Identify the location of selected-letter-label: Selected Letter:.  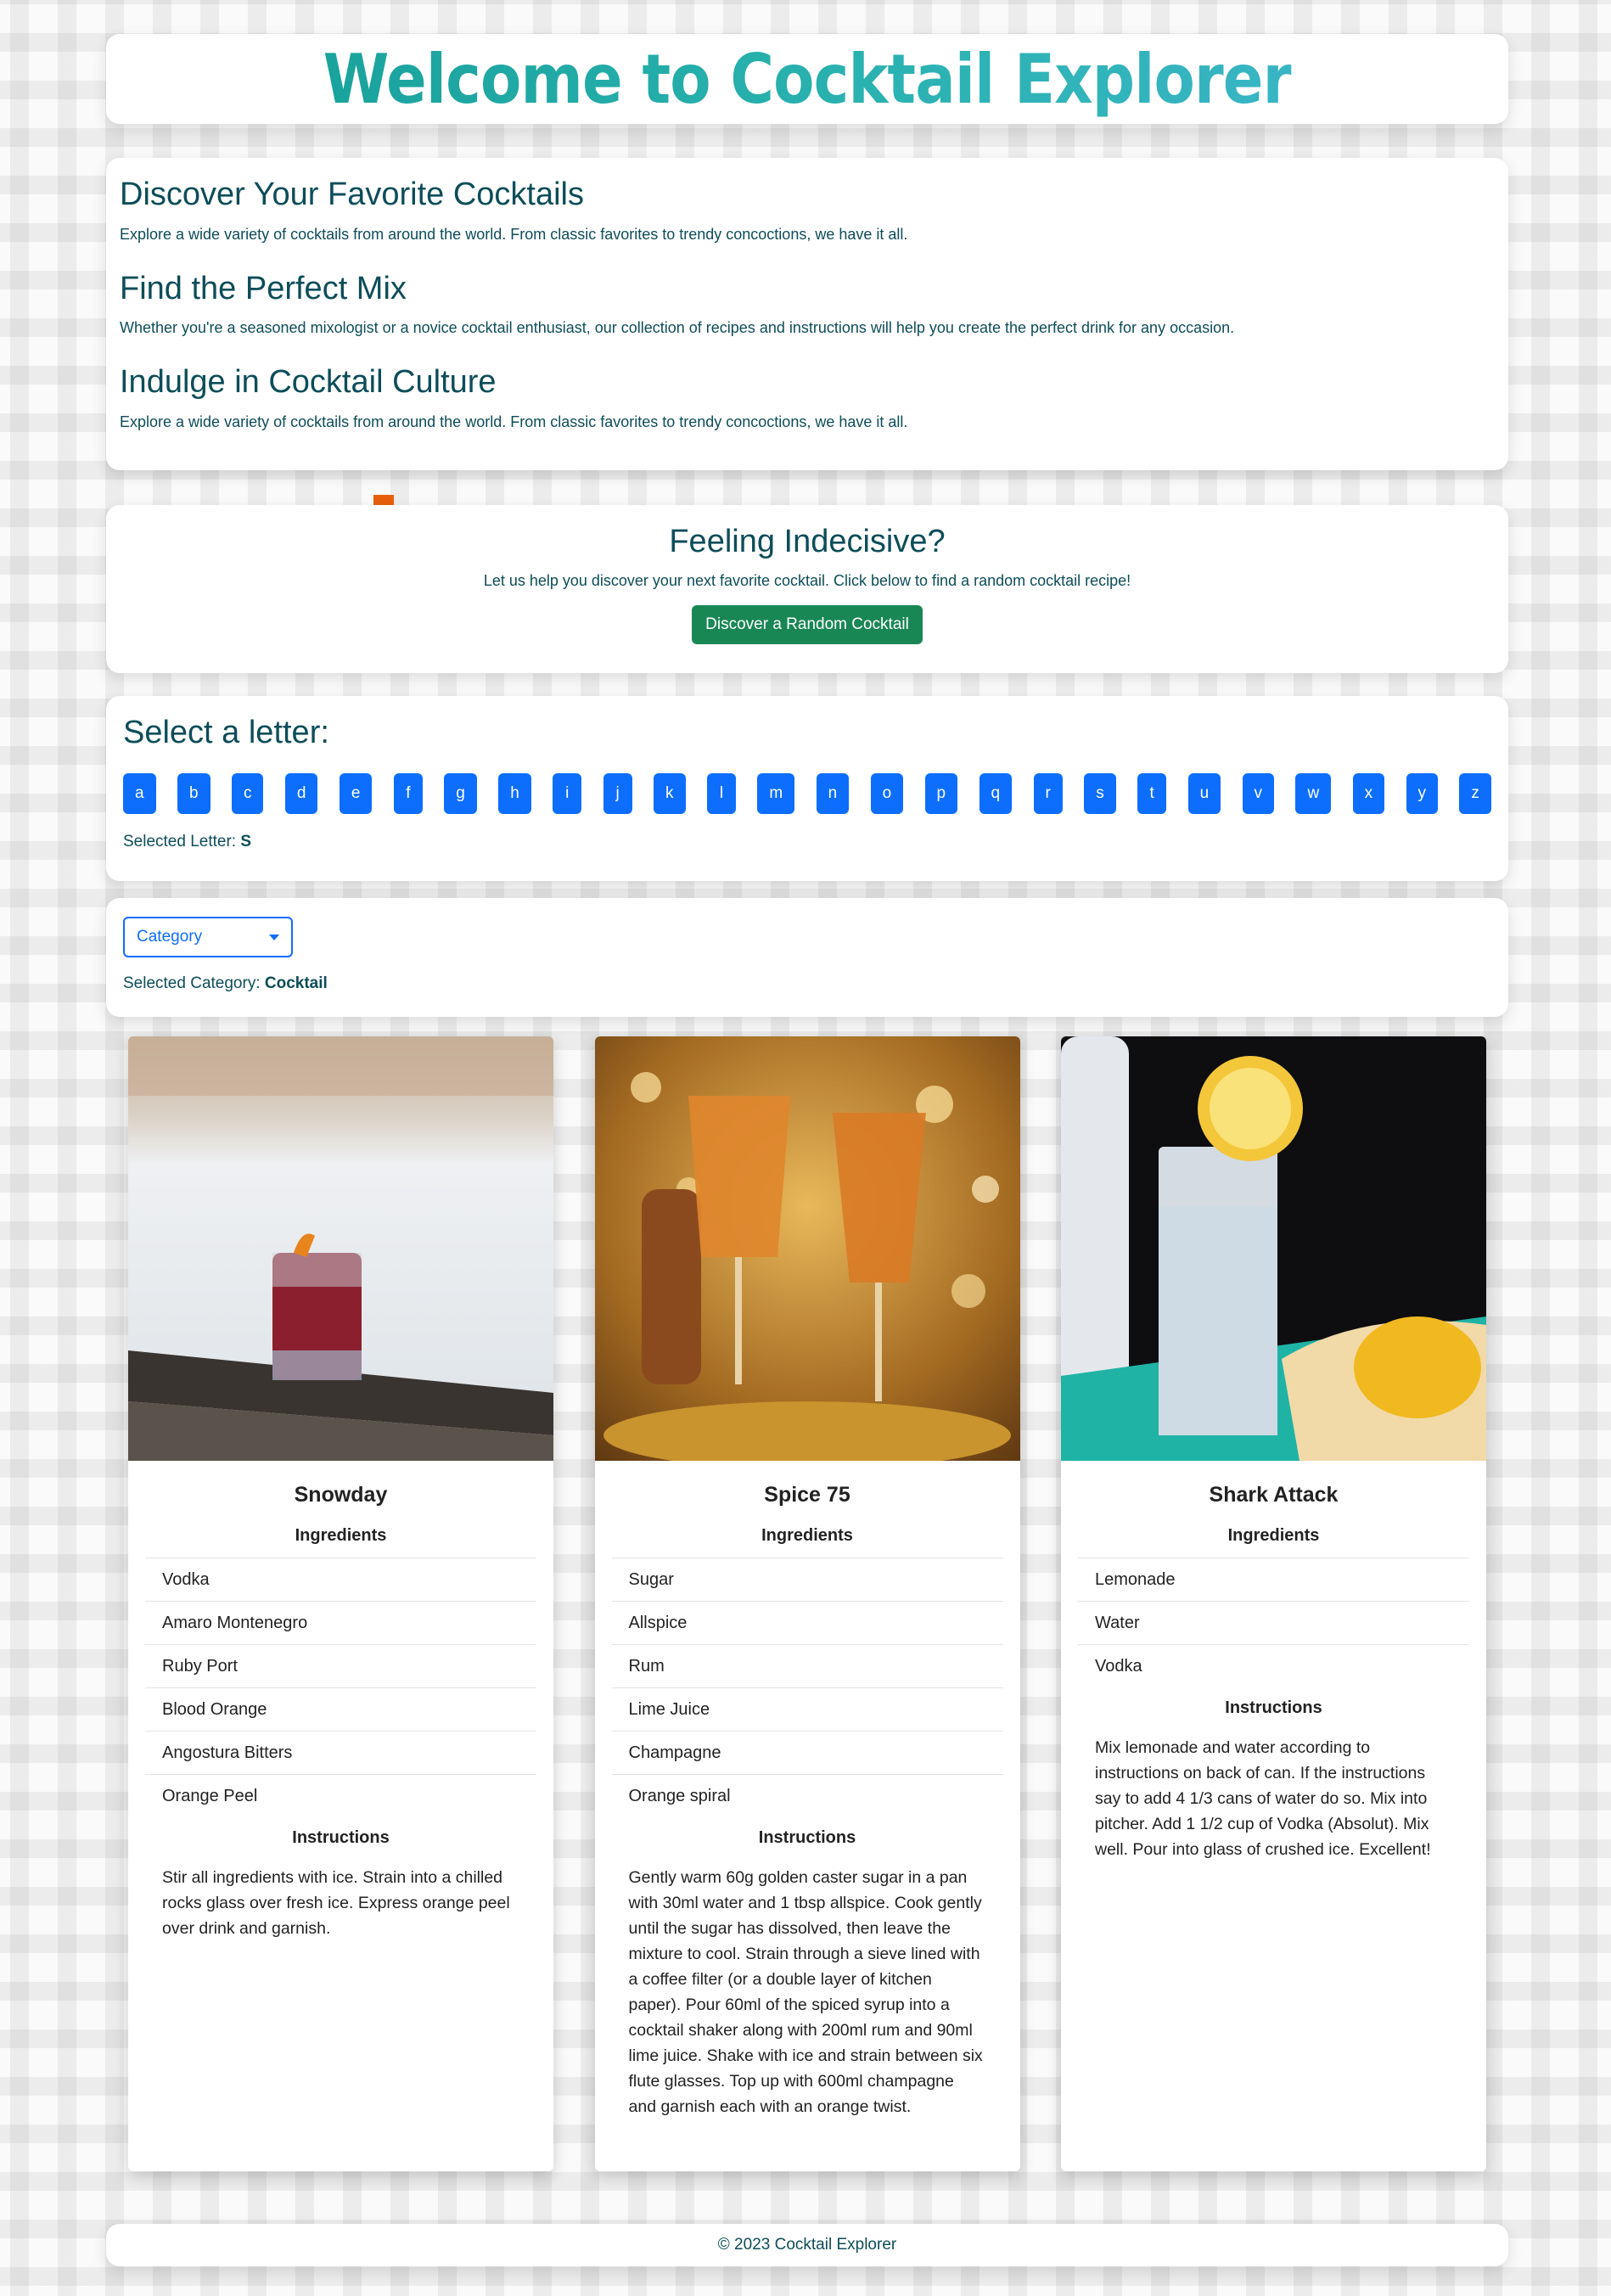
(180, 841).